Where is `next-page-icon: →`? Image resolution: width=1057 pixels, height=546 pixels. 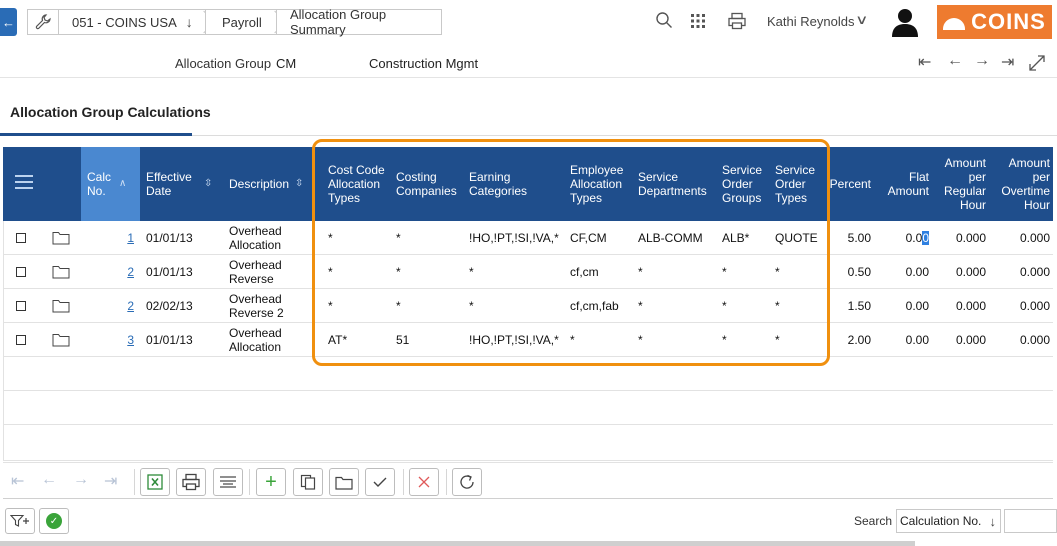 next-page-icon: → is located at coordinates (81, 480).